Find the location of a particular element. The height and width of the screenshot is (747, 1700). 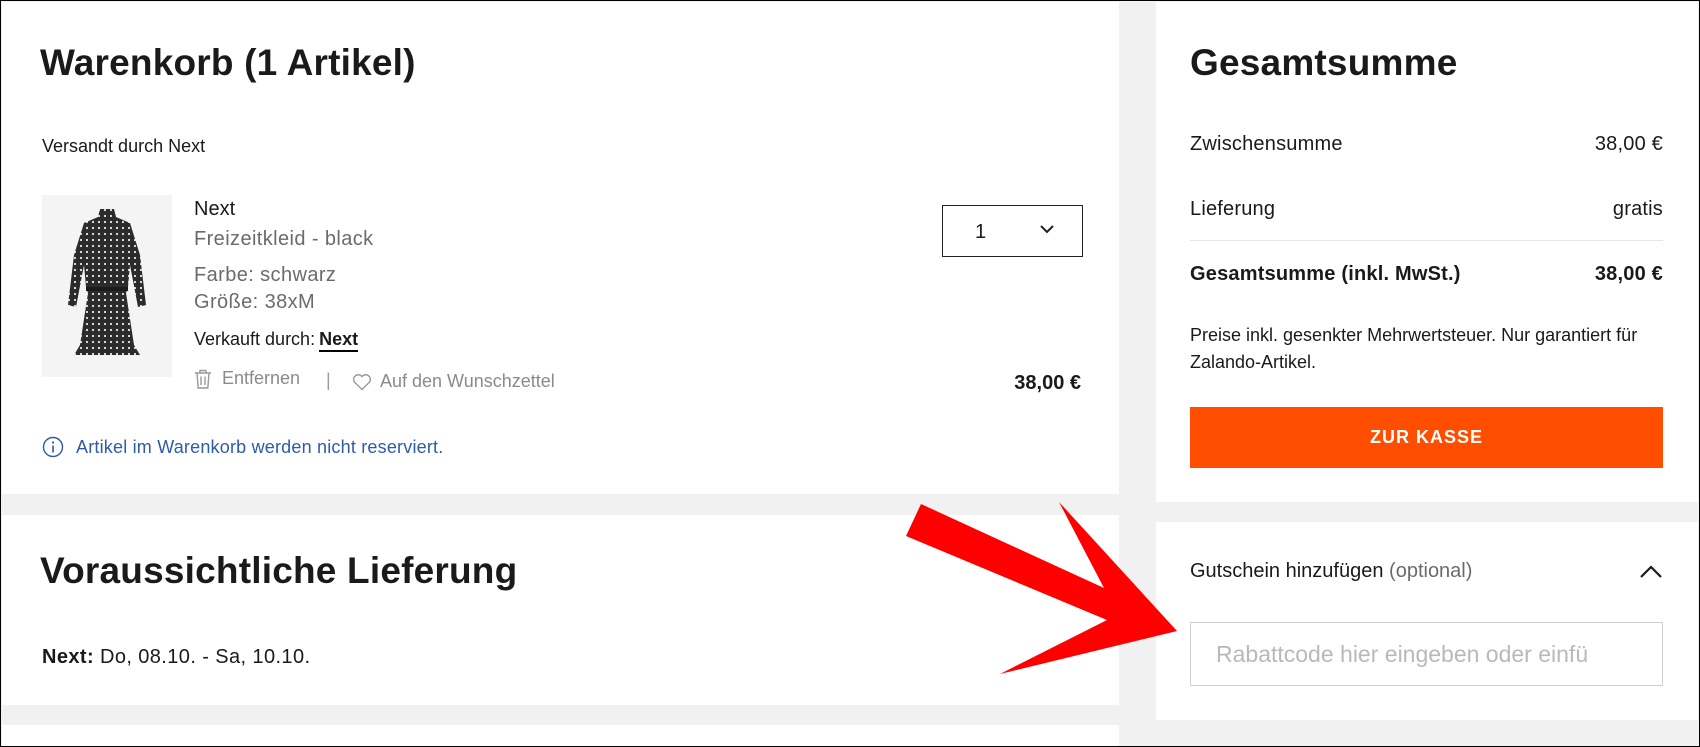

info-icon is located at coordinates (53, 447).